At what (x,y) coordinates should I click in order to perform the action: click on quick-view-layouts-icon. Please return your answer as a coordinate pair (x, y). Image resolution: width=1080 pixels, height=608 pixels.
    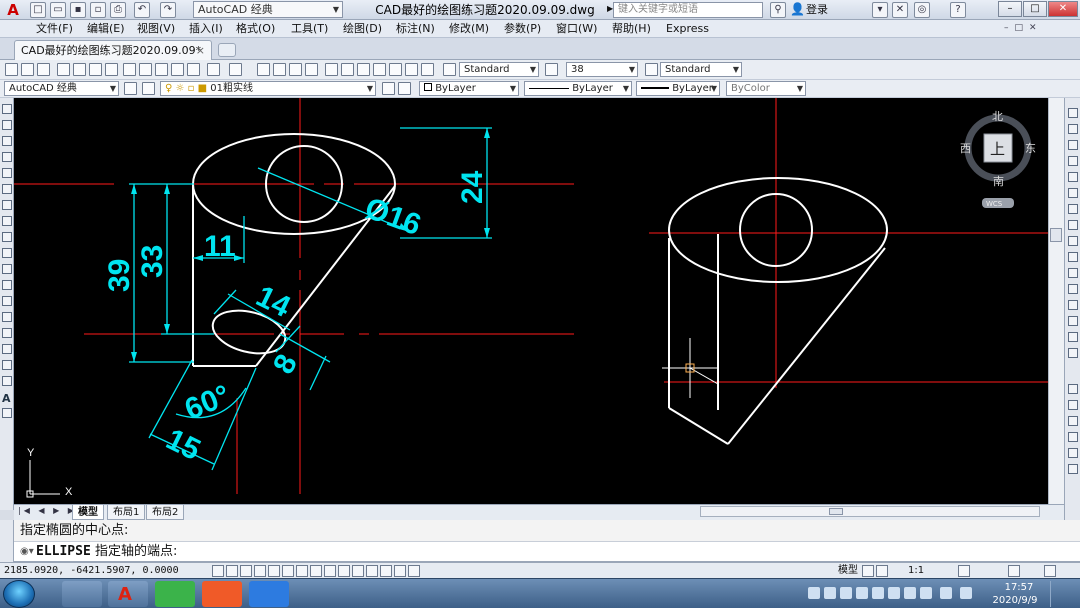
    Looking at the image, I should click on (868, 571).